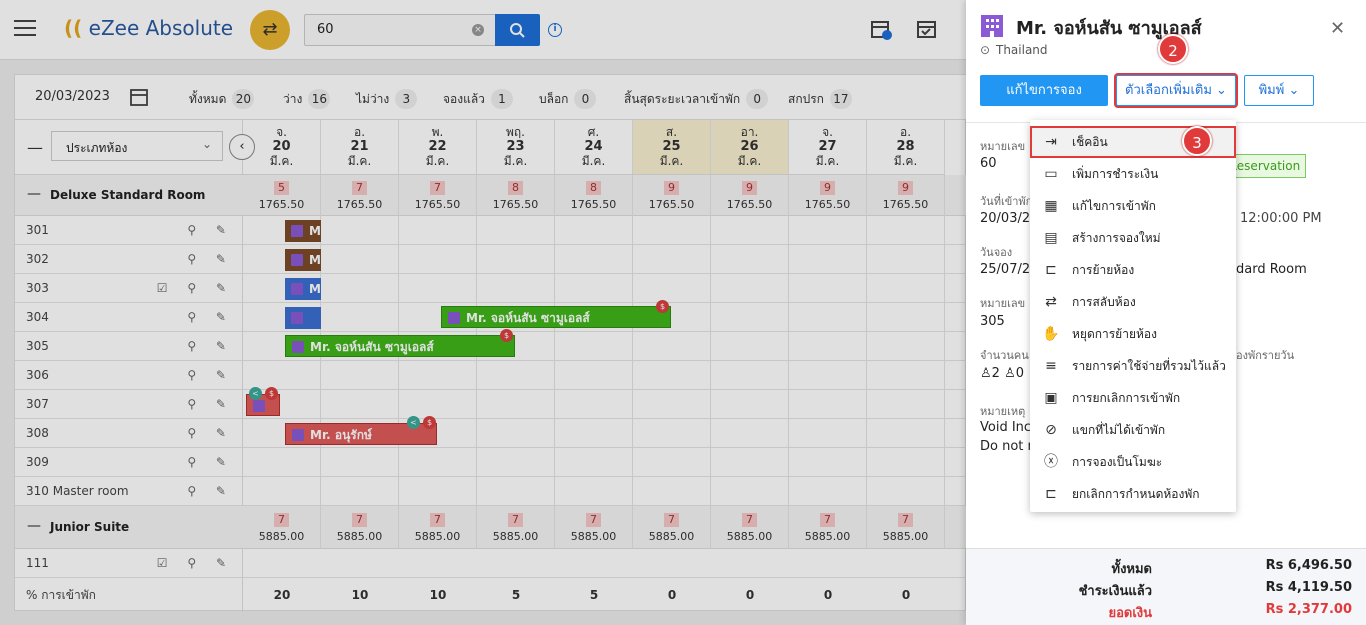 This screenshot has height=625, width=1366. I want to click on menu-item-new-booking: ▤ สร้างการจองใหม่, so click(1133, 238).